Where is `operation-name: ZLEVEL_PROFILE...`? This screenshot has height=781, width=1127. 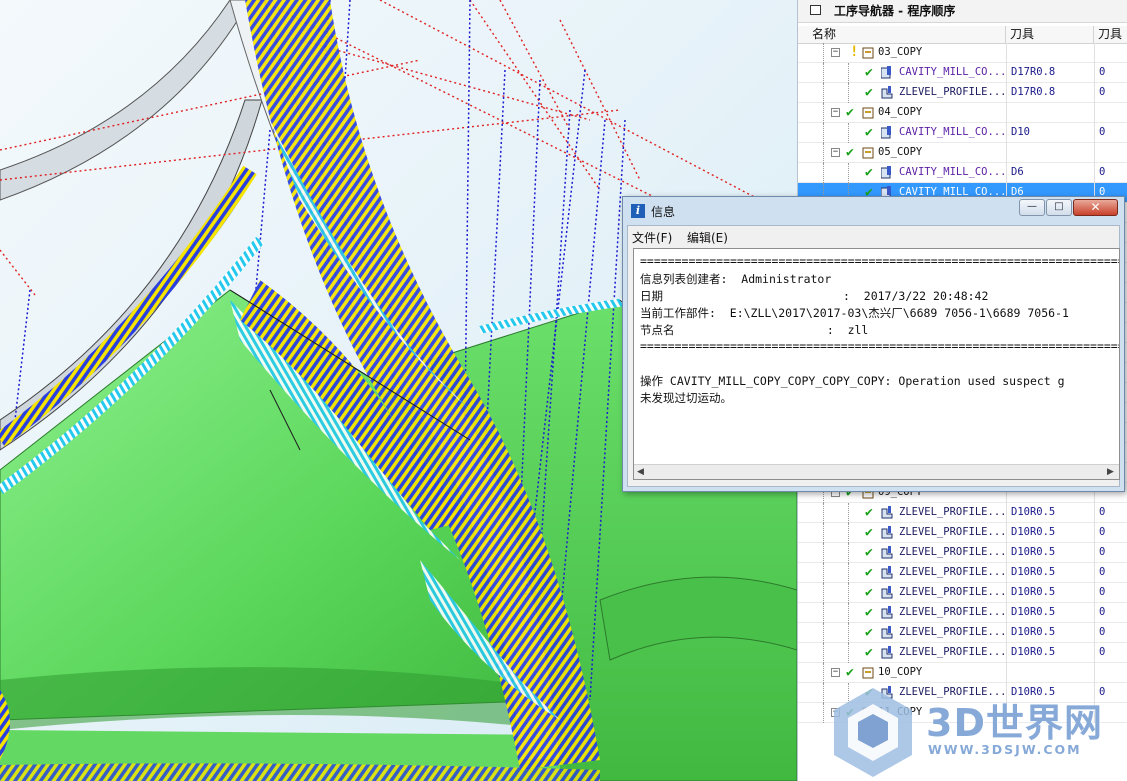
operation-name: ZLEVEL_PROFILE... is located at coordinates (953, 512).